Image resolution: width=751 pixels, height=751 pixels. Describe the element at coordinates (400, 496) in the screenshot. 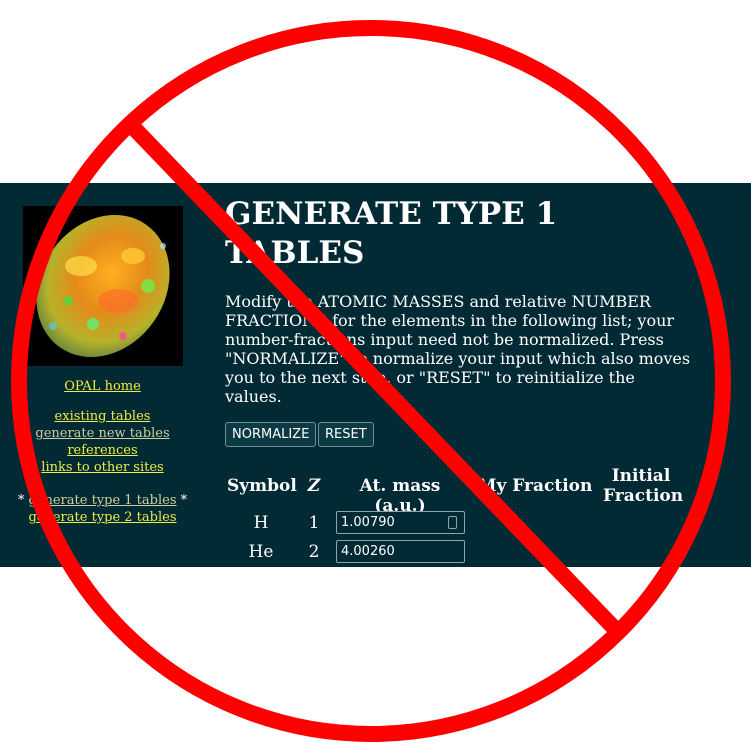

I see `mass-header: At. mass (a.u.)` at that location.